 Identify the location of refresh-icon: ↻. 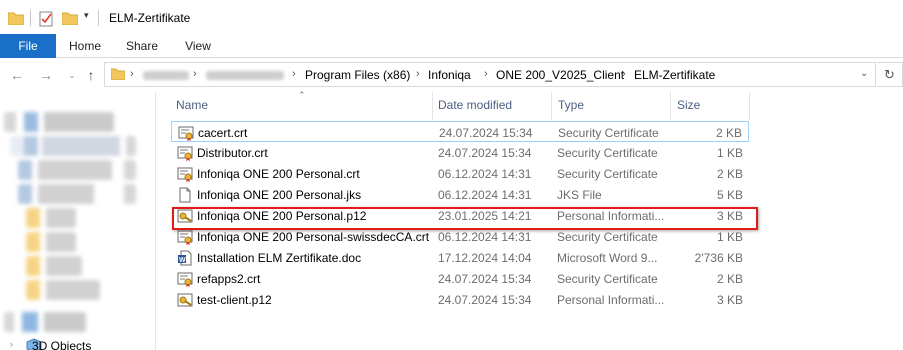
(890, 74).